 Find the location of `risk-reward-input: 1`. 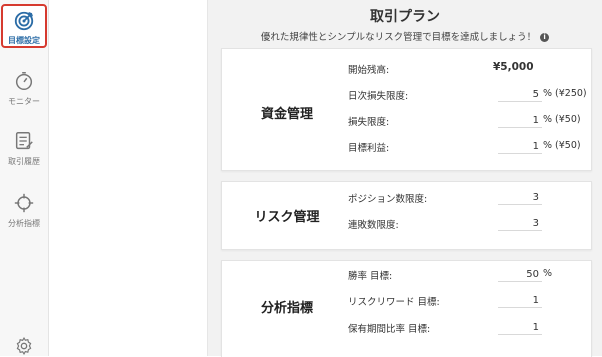

risk-reward-input: 1 is located at coordinates (520, 300).